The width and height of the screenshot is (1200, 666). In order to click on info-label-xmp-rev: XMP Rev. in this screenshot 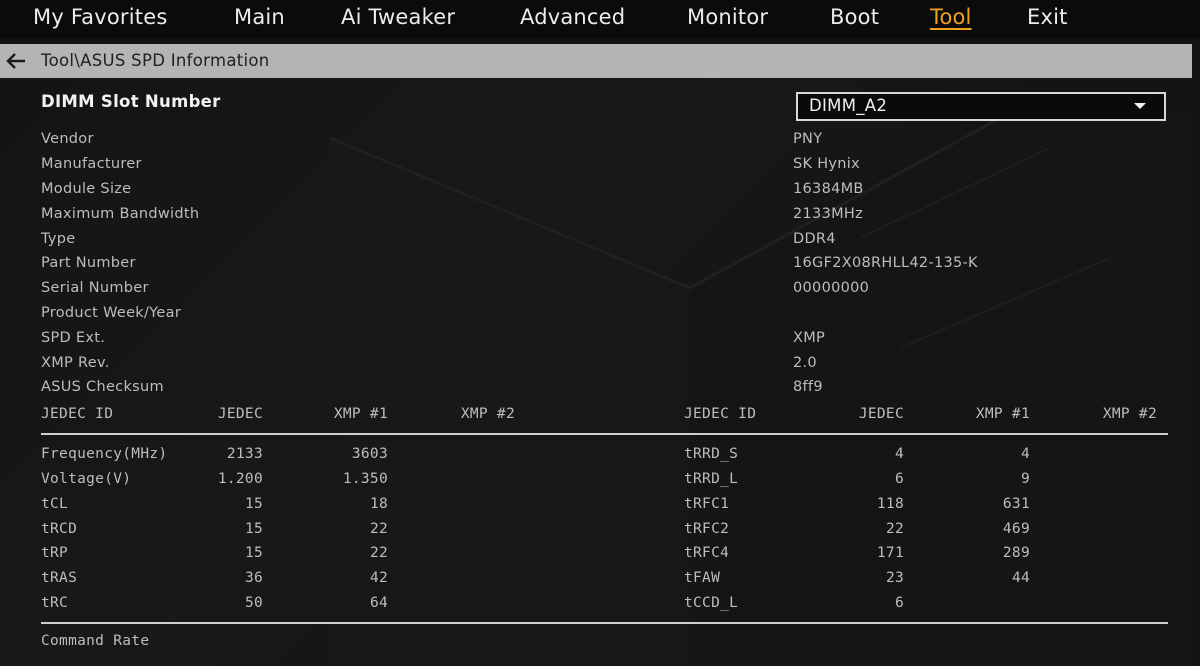, I will do `click(75, 363)`.